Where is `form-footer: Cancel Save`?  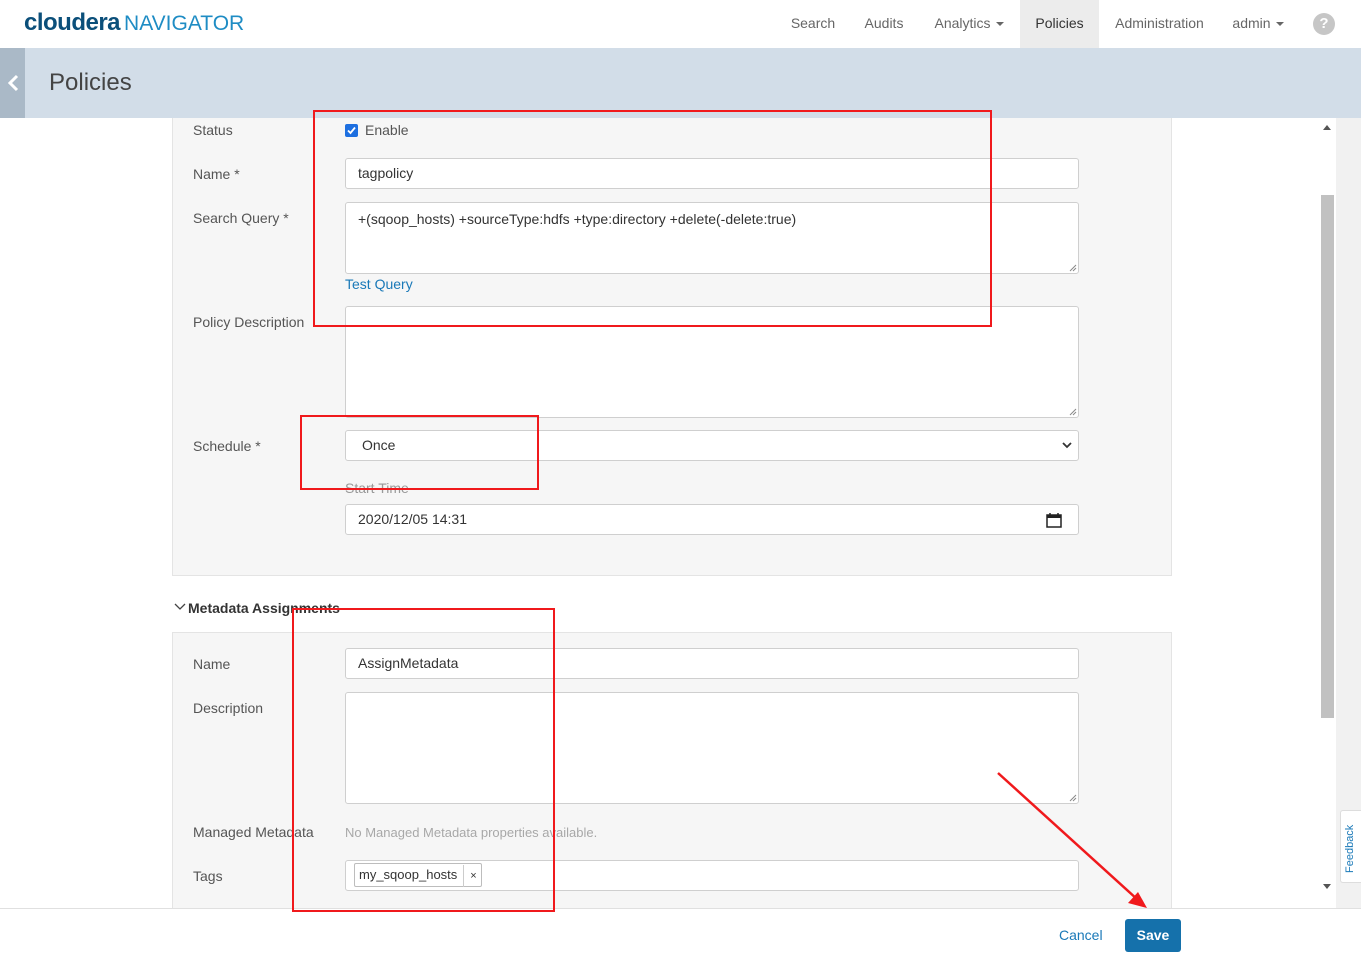
form-footer: Cancel Save is located at coordinates (680, 933).